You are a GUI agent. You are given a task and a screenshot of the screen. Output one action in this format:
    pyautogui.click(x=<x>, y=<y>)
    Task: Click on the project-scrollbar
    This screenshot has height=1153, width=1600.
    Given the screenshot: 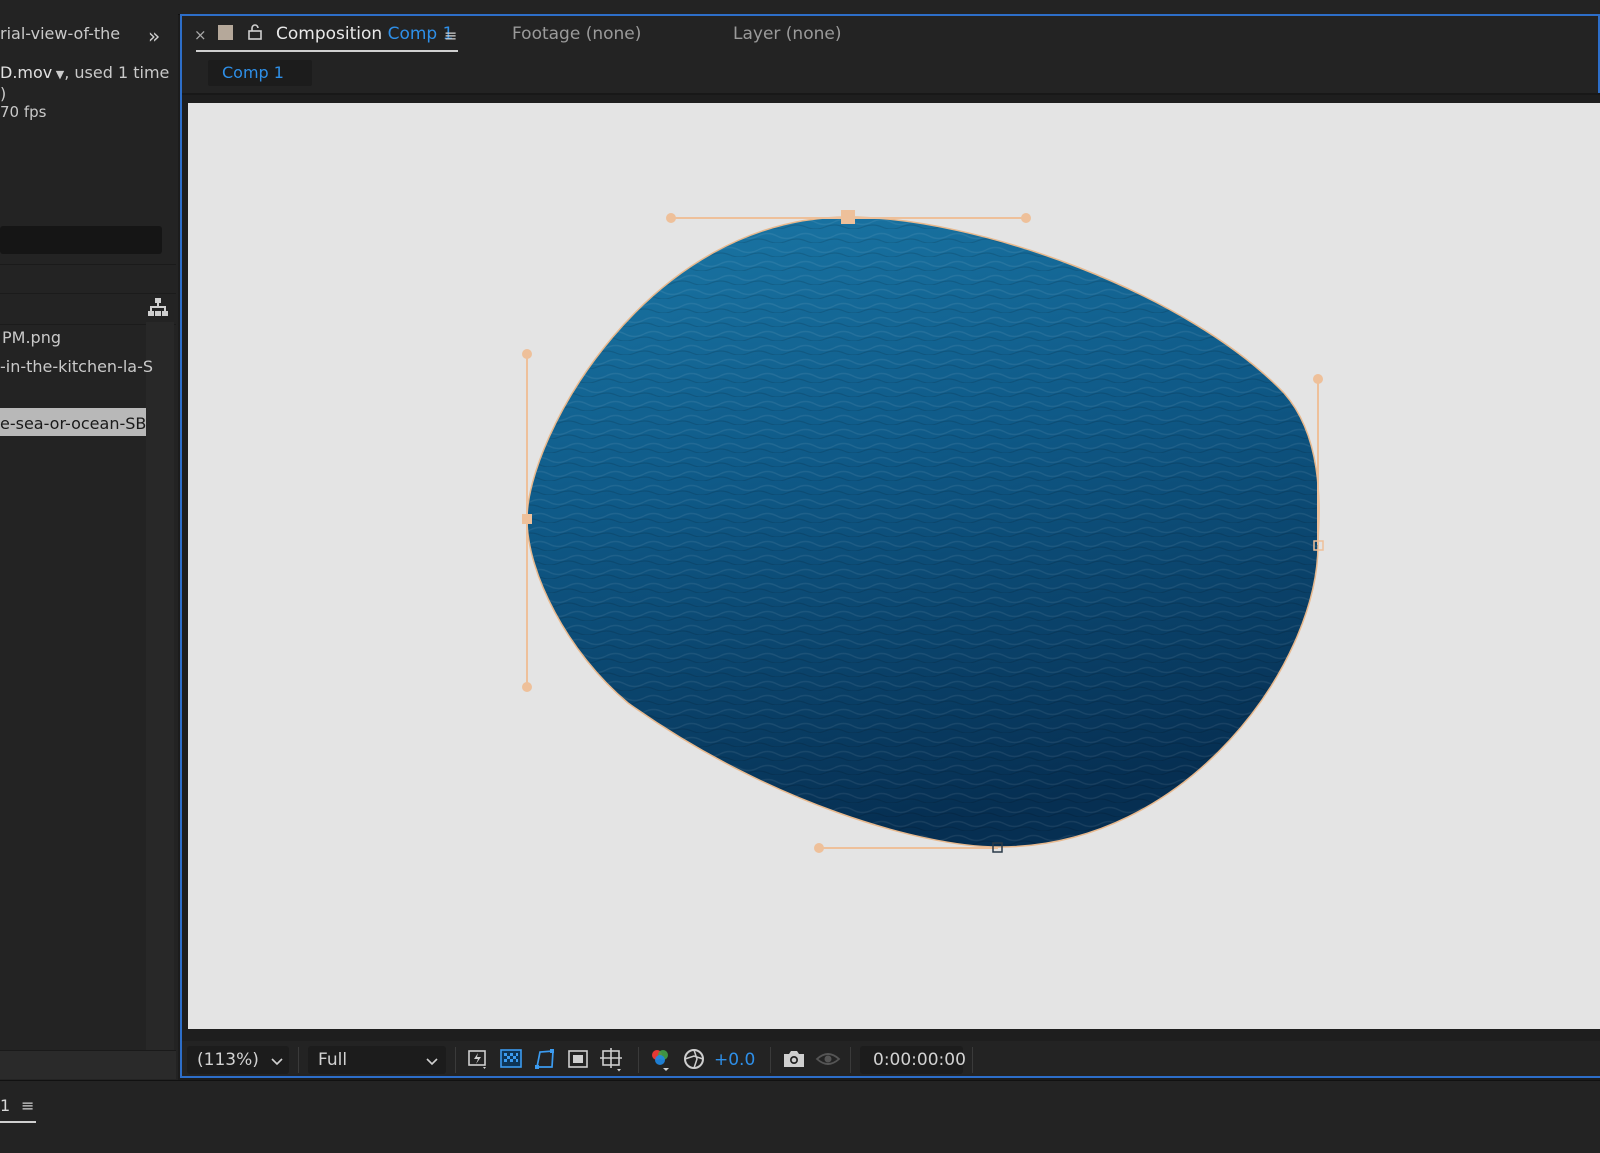 What is the action you would take?
    pyautogui.click(x=160, y=687)
    